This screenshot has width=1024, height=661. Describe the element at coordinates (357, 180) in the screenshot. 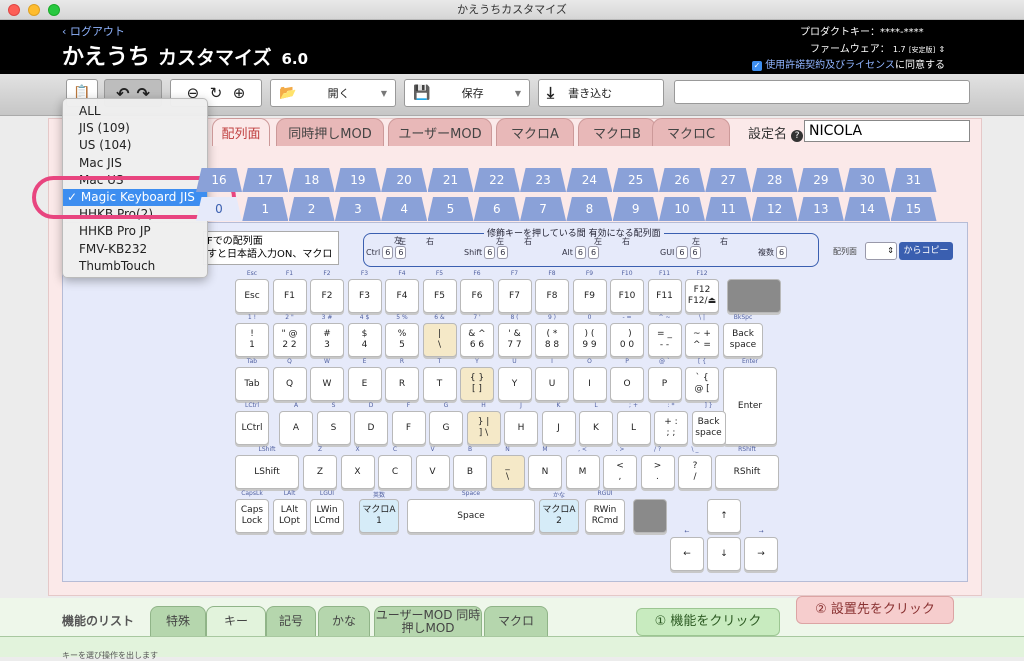

I see `layer-tab-19: 19` at that location.